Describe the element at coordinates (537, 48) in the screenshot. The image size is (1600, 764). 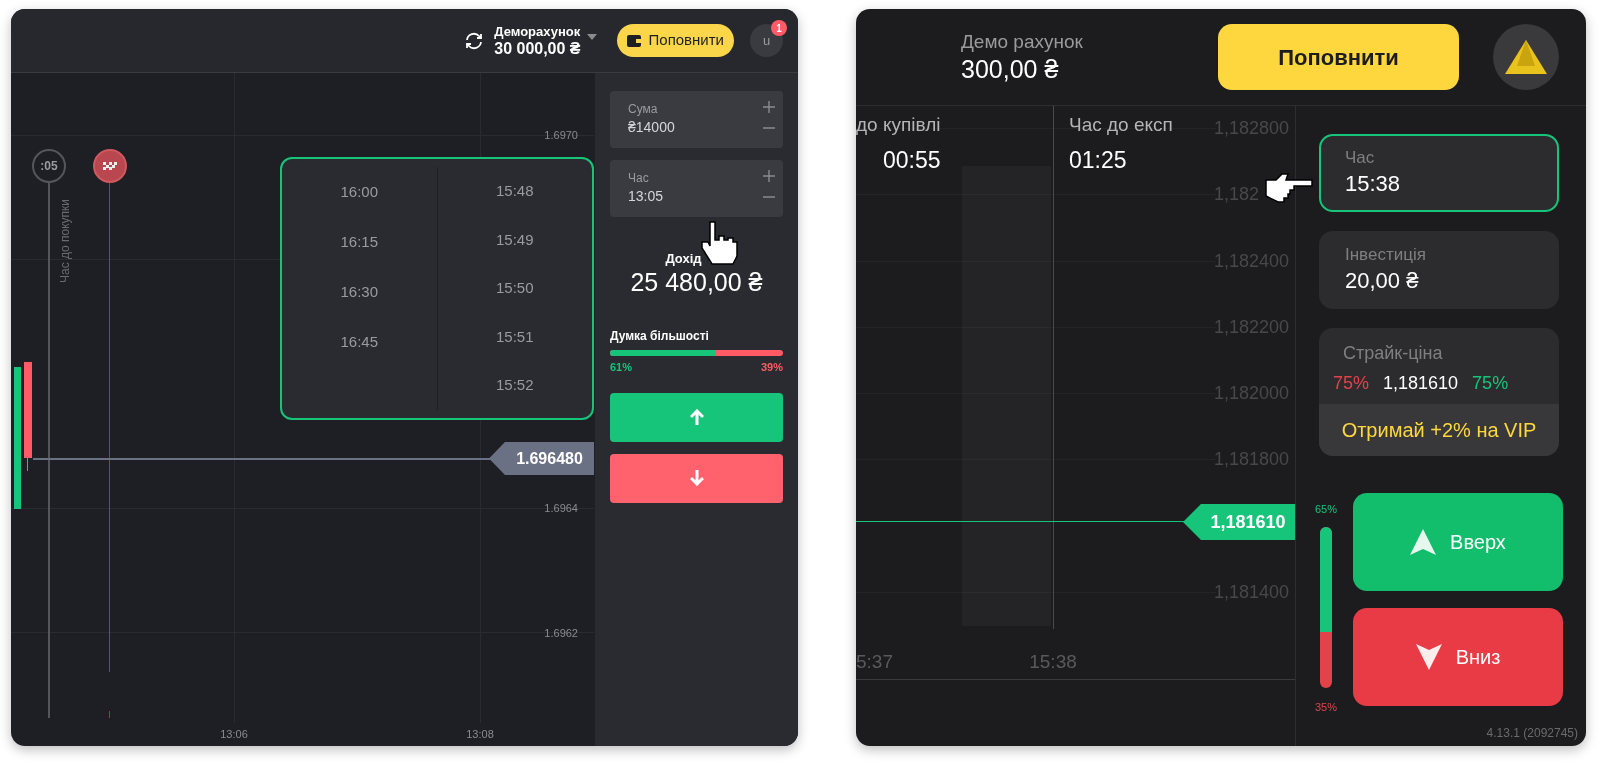
I see `account-balance: 30 000,00 ₴` at that location.